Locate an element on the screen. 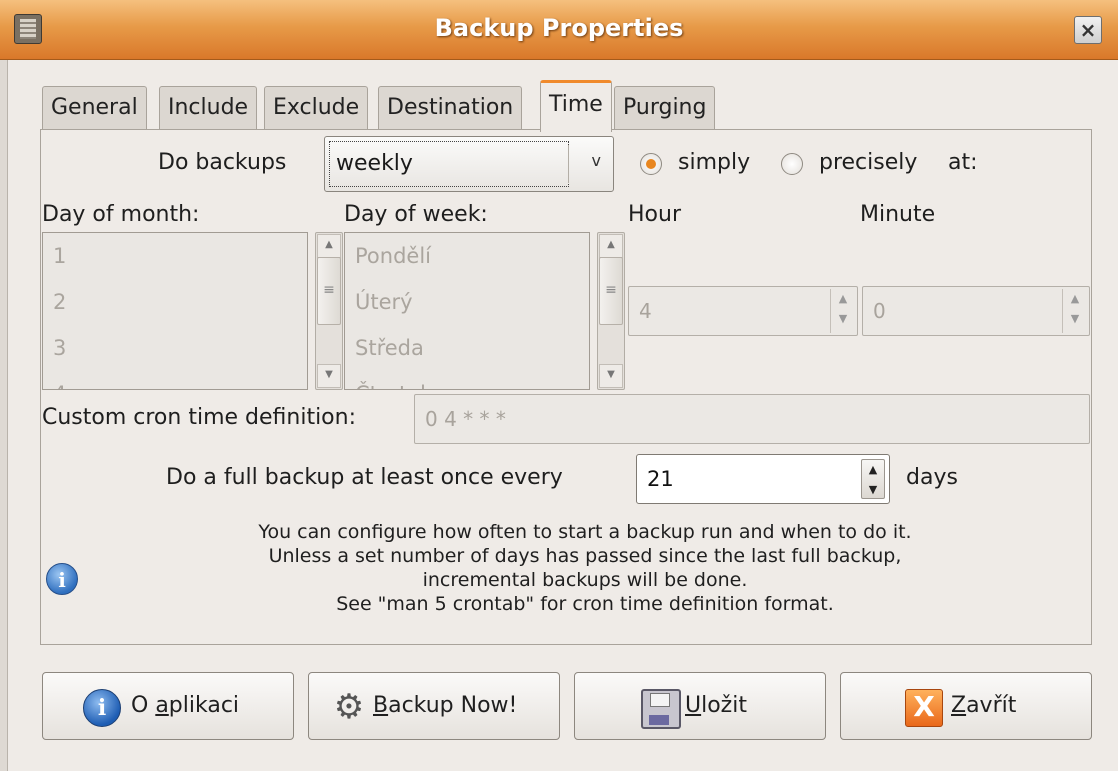 This screenshot has width=1118, height=771. full-backup-label: Do a full backup at least once every is located at coordinates (364, 477).